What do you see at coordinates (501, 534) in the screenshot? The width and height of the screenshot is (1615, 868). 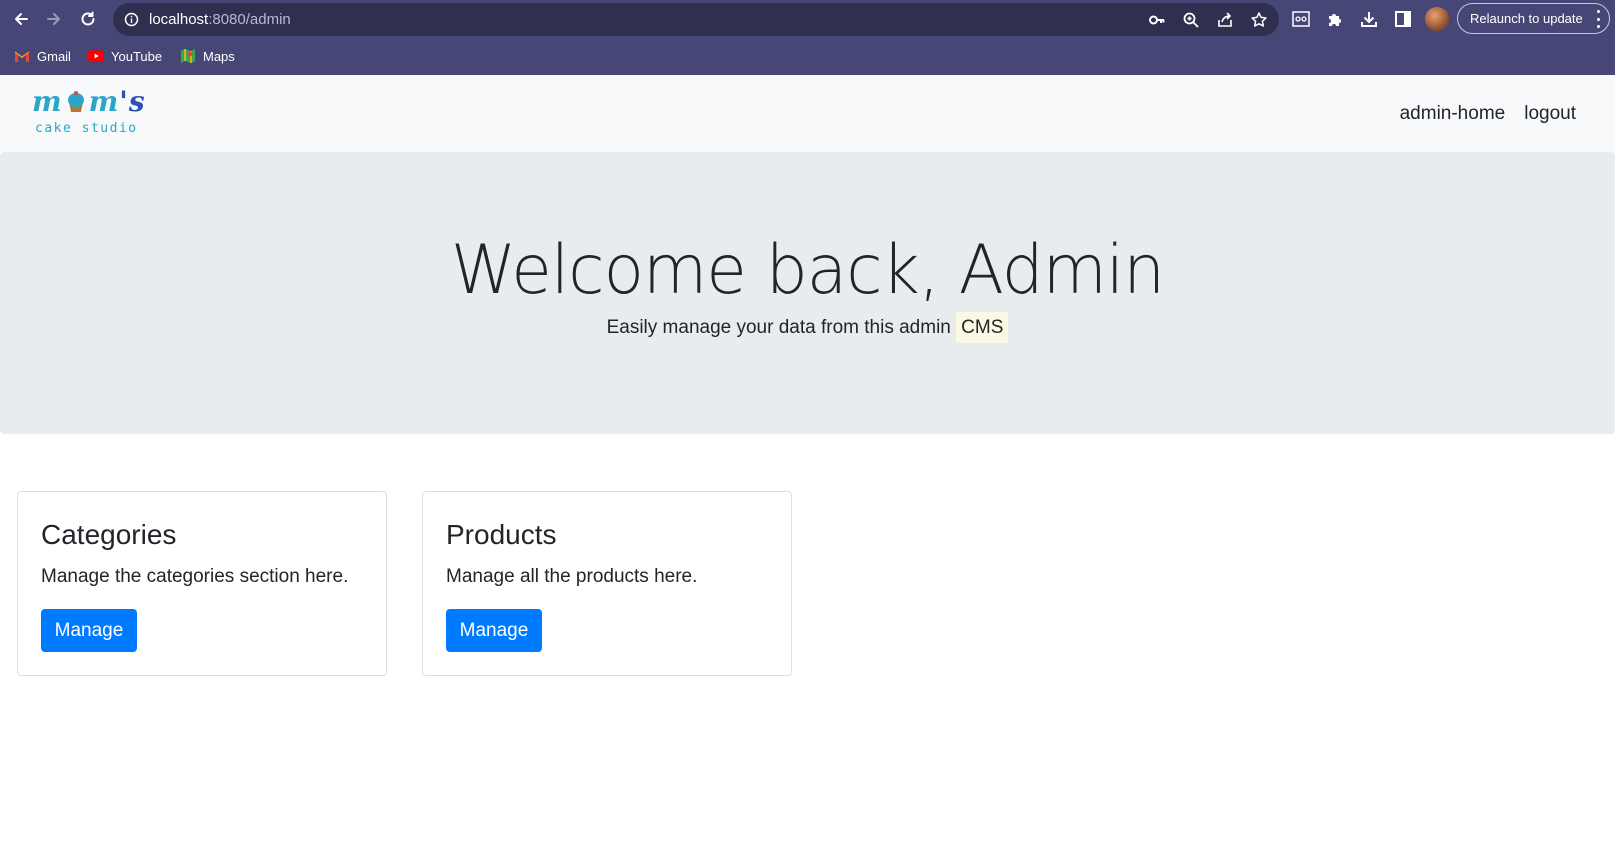 I see `card-title: Products` at bounding box center [501, 534].